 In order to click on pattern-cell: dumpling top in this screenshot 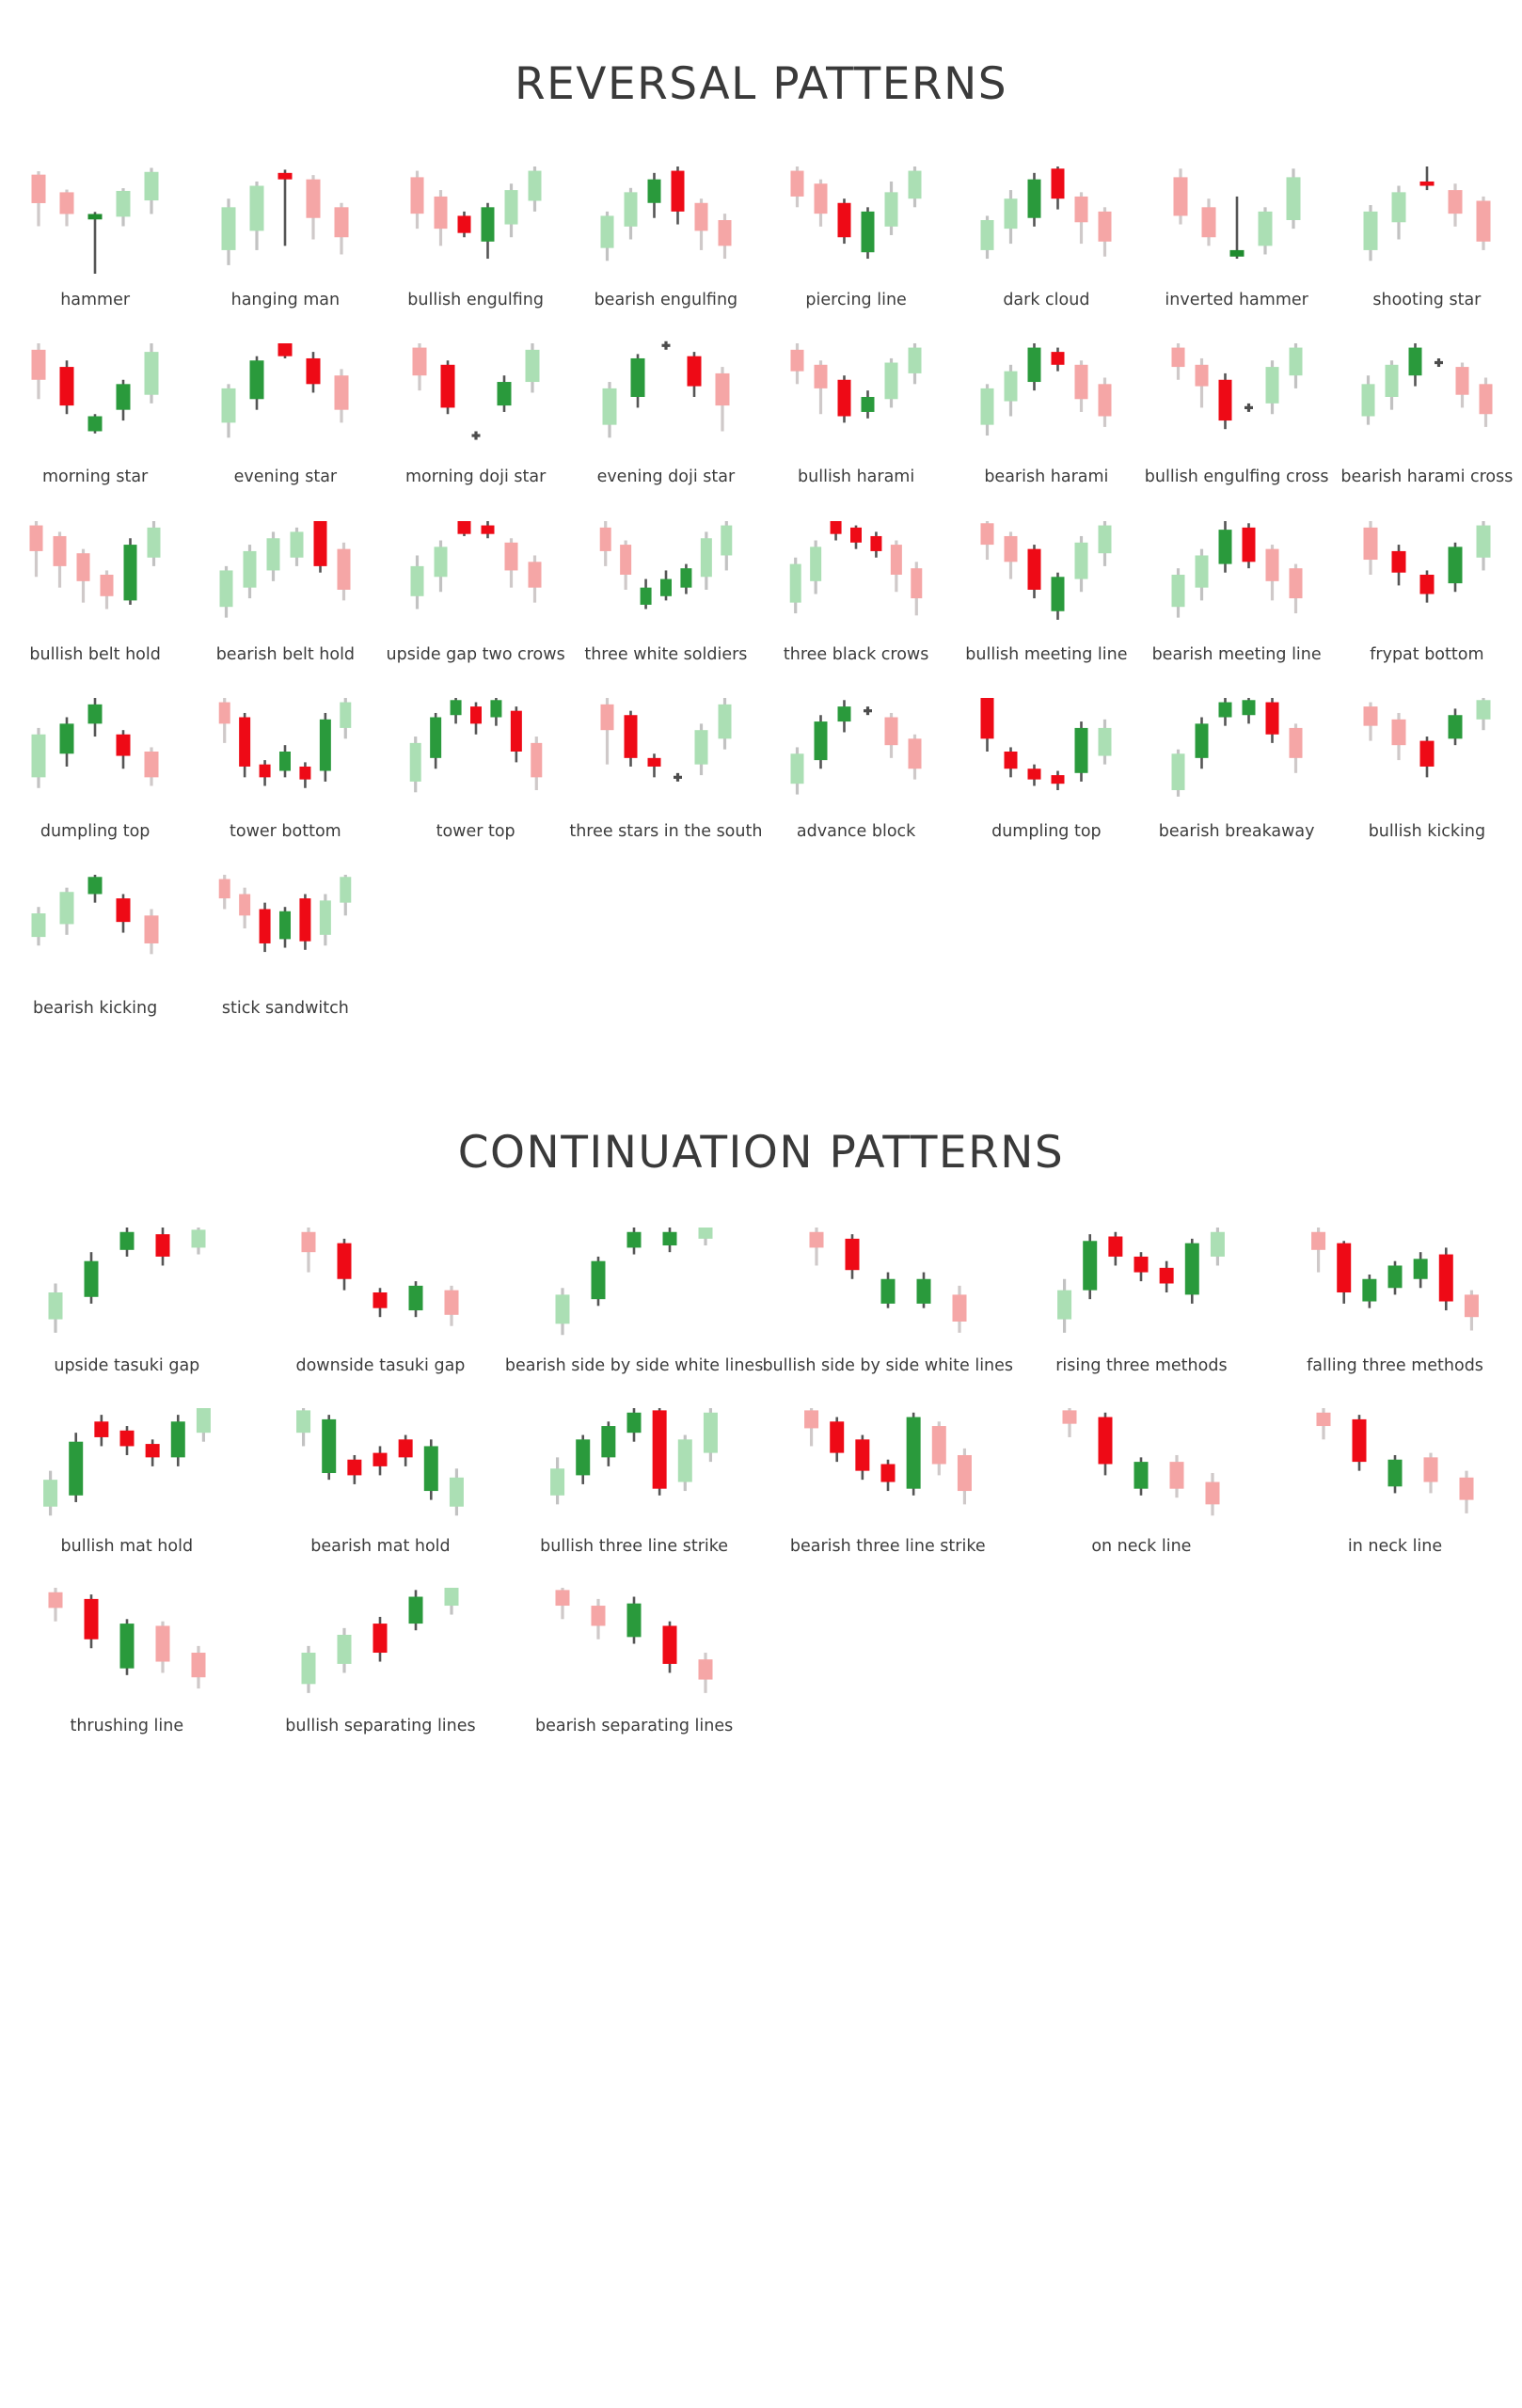, I will do `click(1046, 766)`.